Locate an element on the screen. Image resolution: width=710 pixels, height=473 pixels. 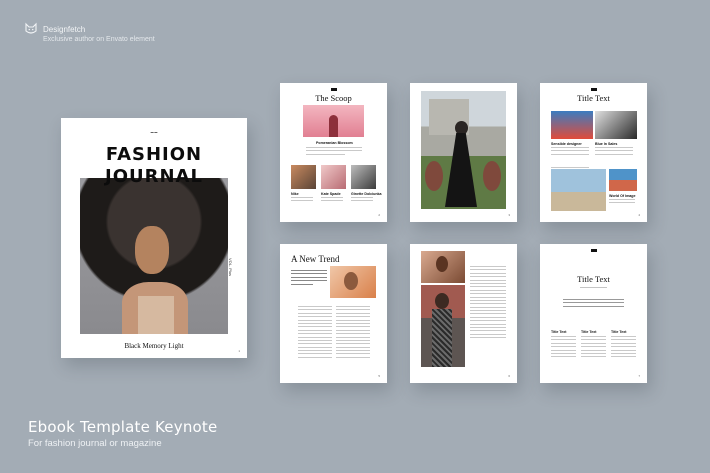
grid-caption-1: Sensible designer is located at coordinates (566, 144).